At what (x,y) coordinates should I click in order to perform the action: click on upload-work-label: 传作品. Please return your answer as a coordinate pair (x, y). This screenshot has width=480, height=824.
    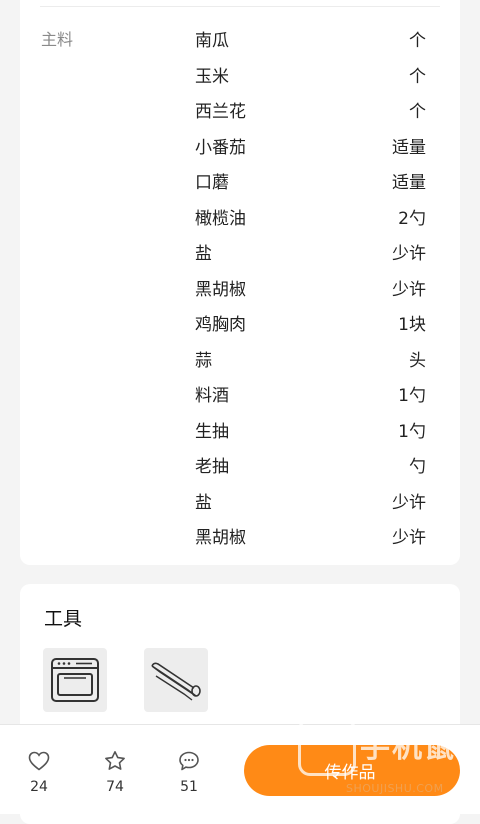
    Looking at the image, I should click on (350, 773).